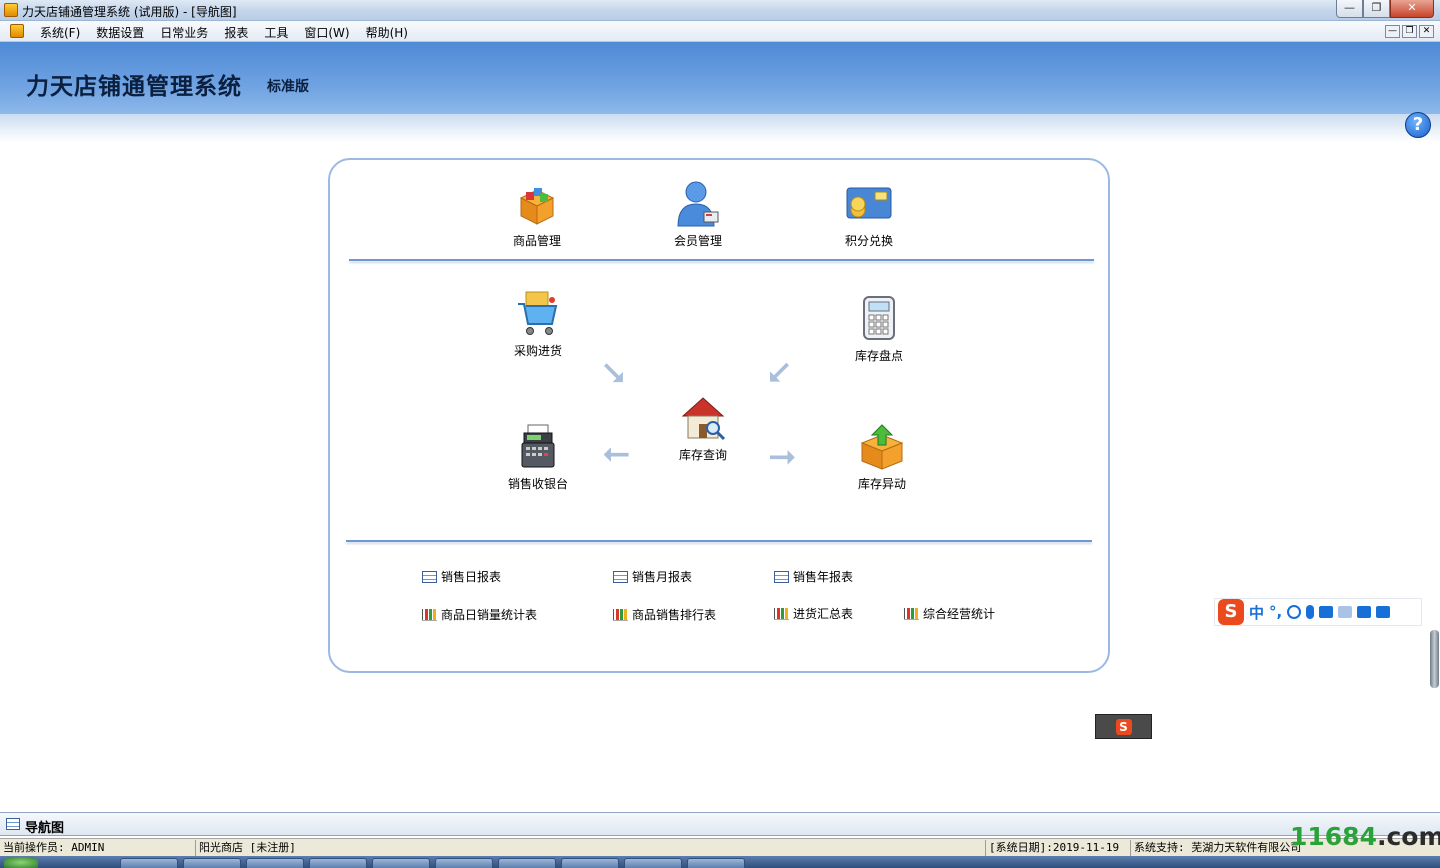 This screenshot has height=868, width=1440. Describe the element at coordinates (1434, 659) in the screenshot. I see `scrollbar-thumb` at that location.